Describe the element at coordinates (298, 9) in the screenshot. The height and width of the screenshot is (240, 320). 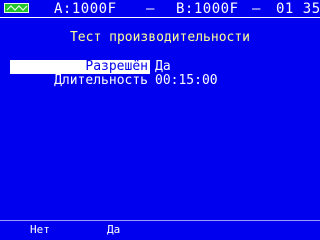
I see `channel-number: 01 35` at that location.